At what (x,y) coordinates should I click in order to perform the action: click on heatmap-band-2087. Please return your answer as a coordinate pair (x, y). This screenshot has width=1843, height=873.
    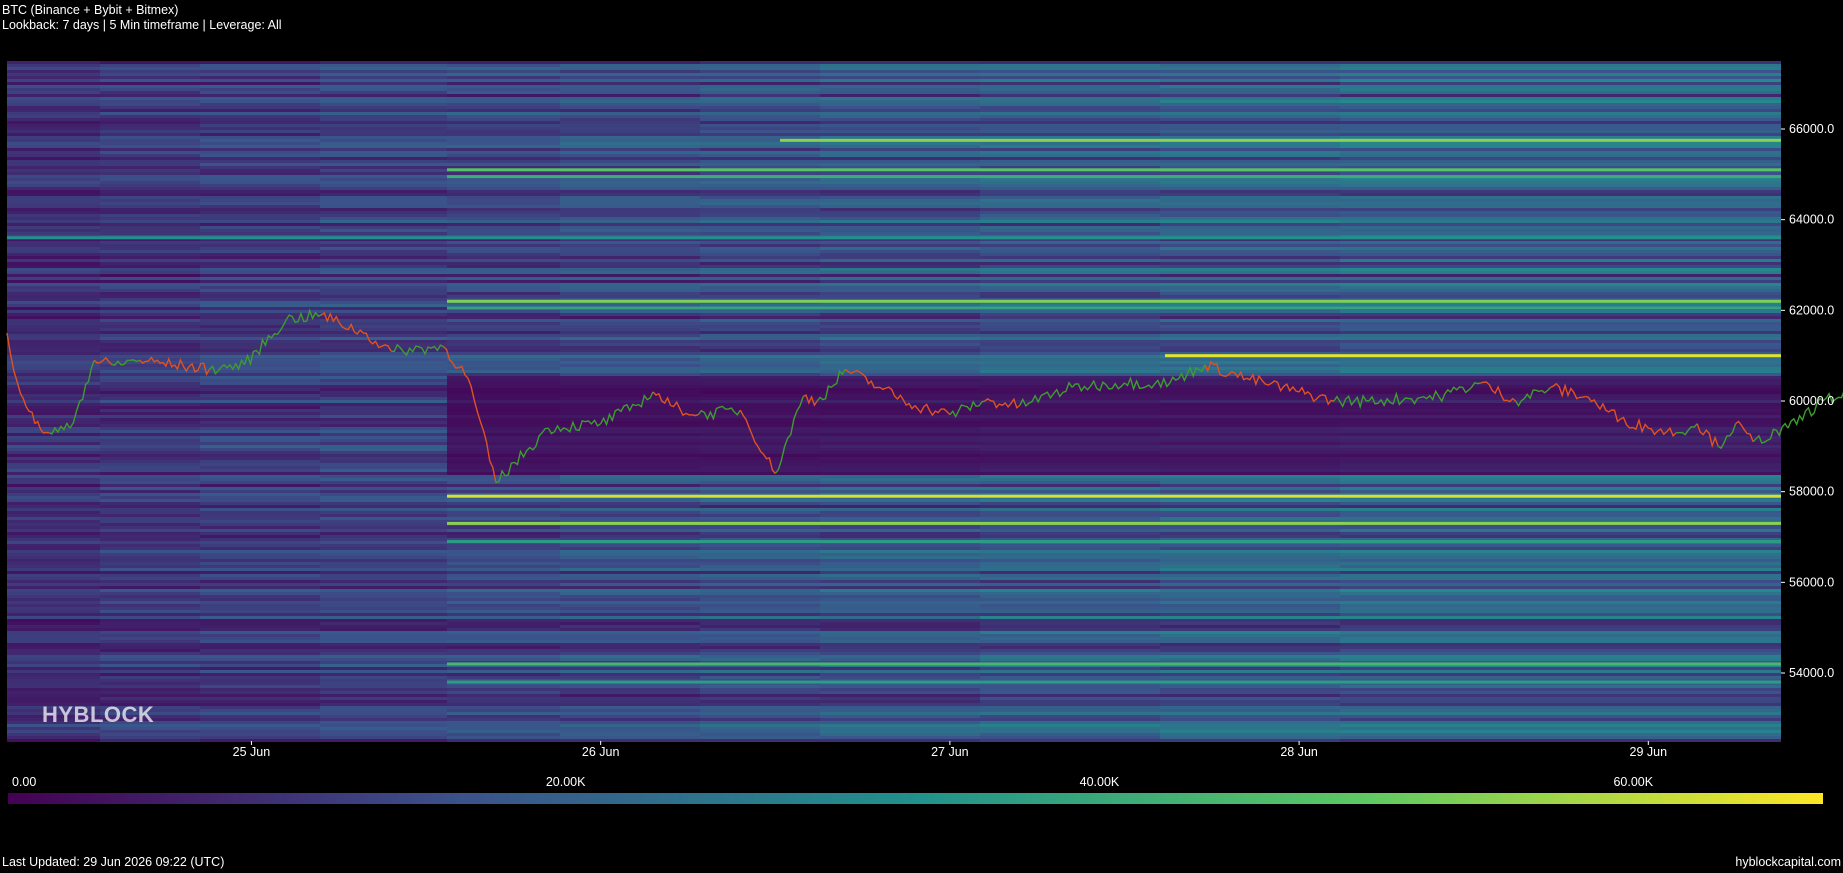
    Looking at the image, I should click on (1070, 629).